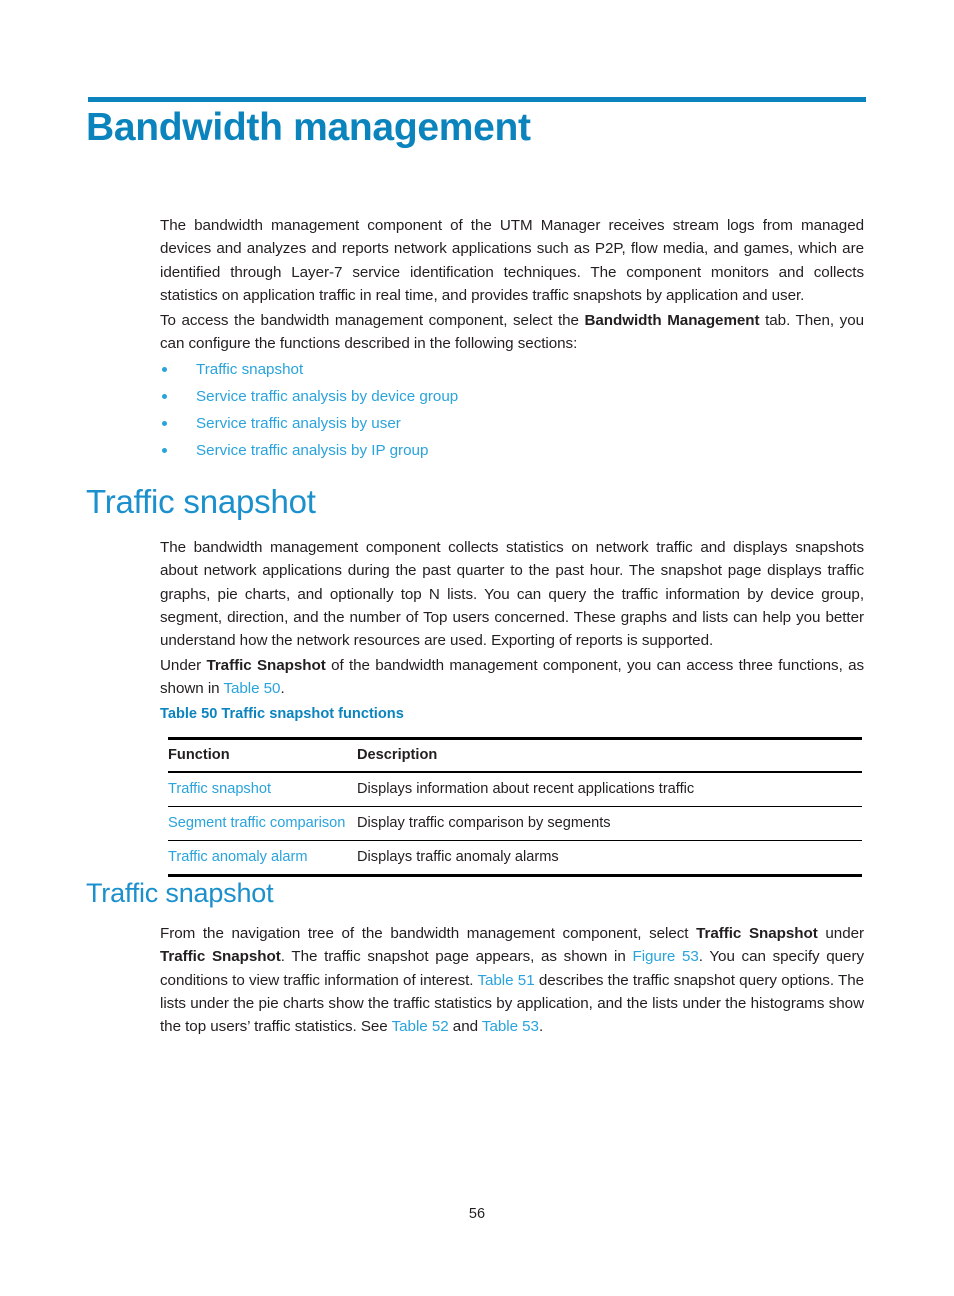 This screenshot has width=954, height=1296. Describe the element at coordinates (282, 689) in the screenshot. I see `section-paragraph-2-text-c: .` at that location.